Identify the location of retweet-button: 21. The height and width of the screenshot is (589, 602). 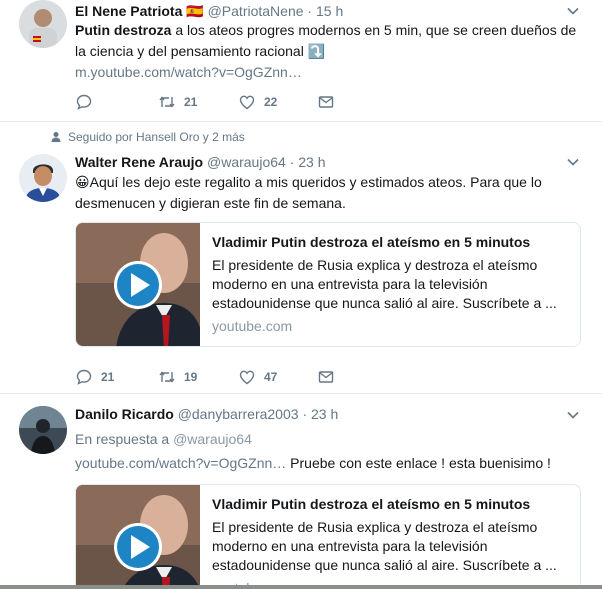
(177, 102).